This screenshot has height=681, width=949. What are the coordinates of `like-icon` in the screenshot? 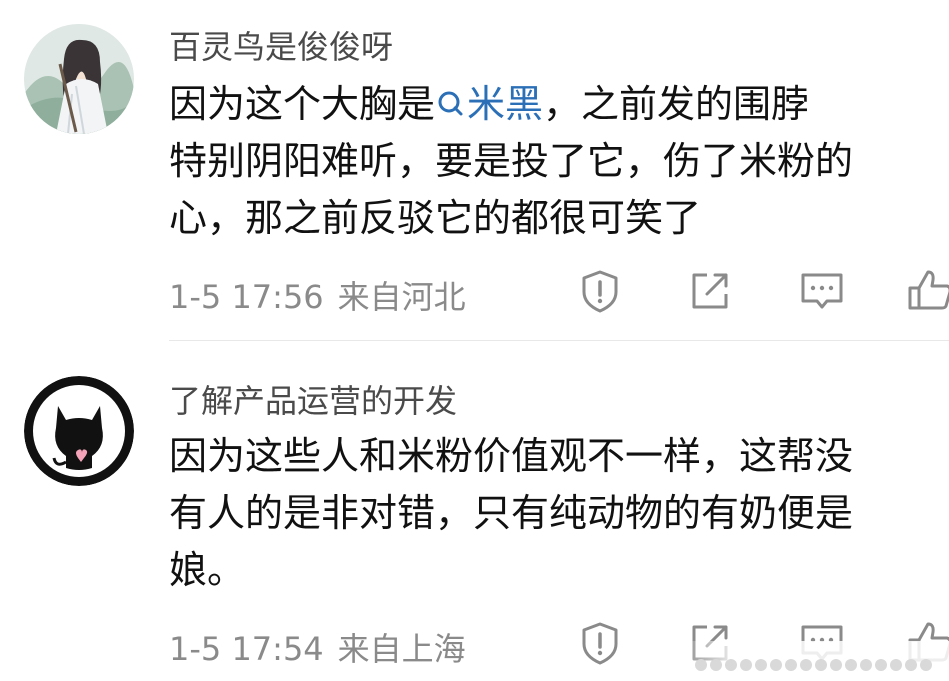 It's located at (928, 290).